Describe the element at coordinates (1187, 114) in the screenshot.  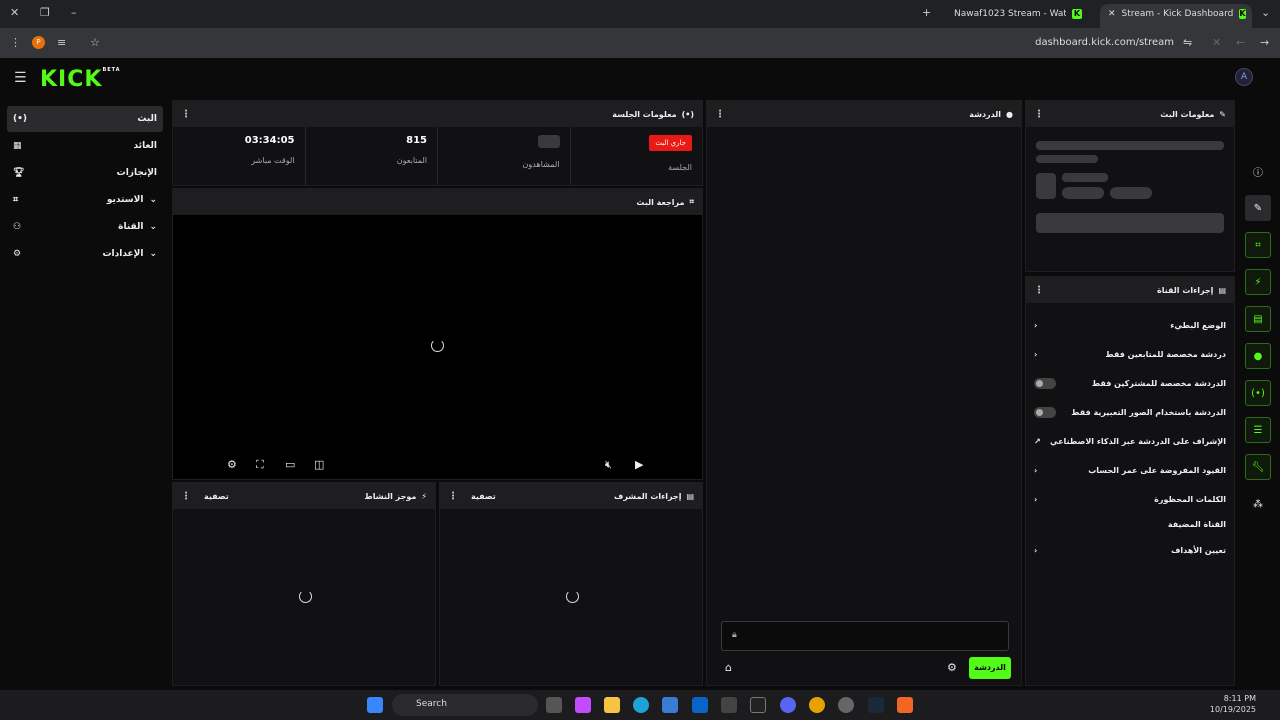
I see `panel-title: معلومات البث` at that location.